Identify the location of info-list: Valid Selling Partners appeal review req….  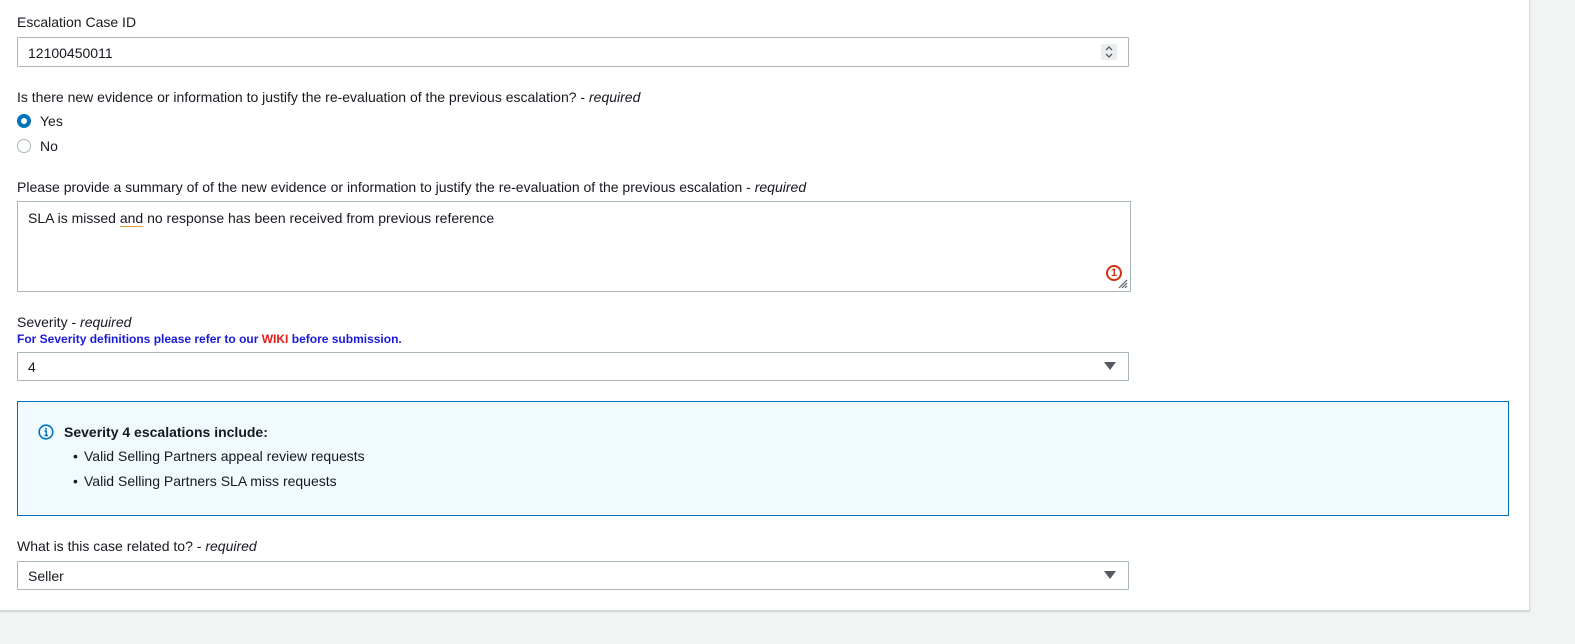
(219, 473).